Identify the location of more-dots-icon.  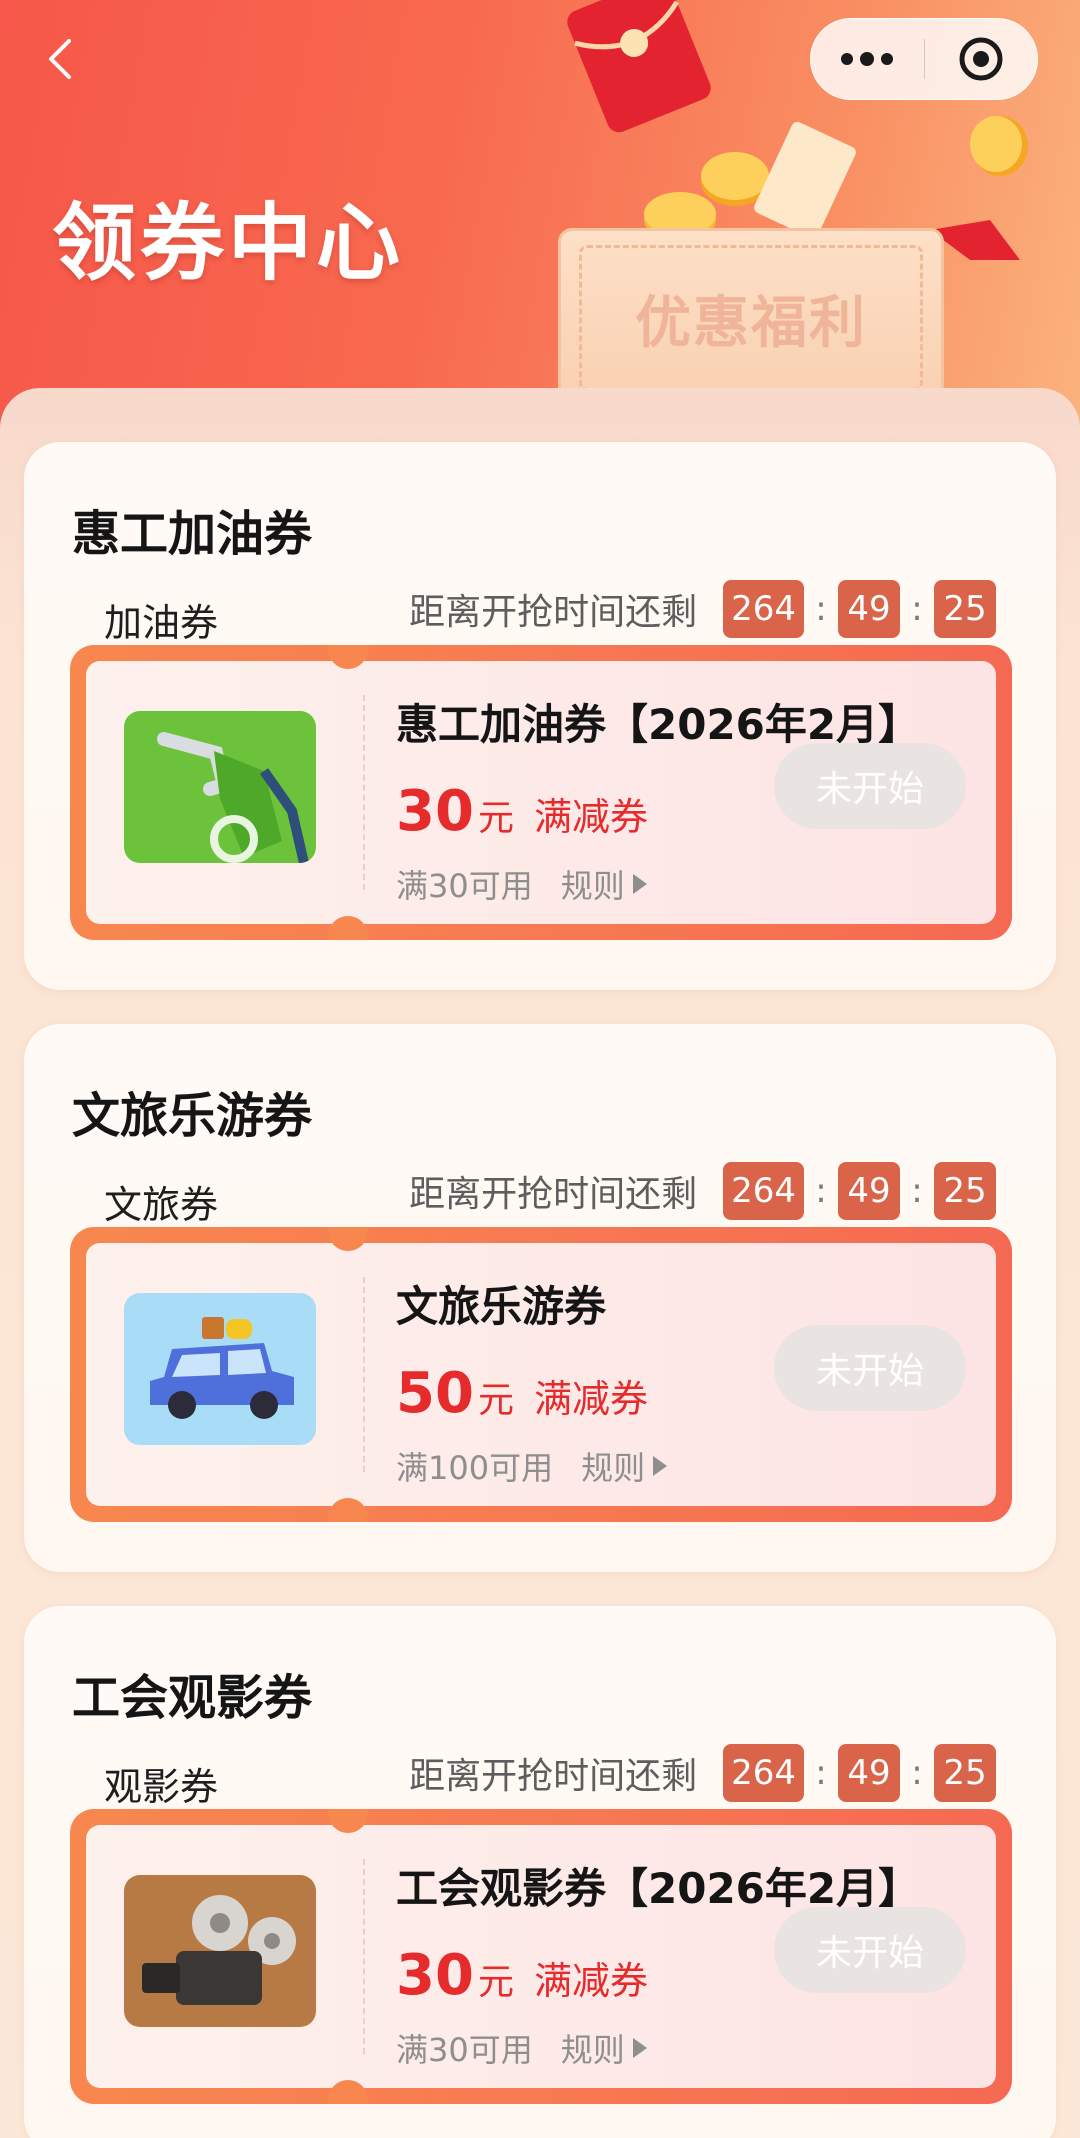
(867, 59).